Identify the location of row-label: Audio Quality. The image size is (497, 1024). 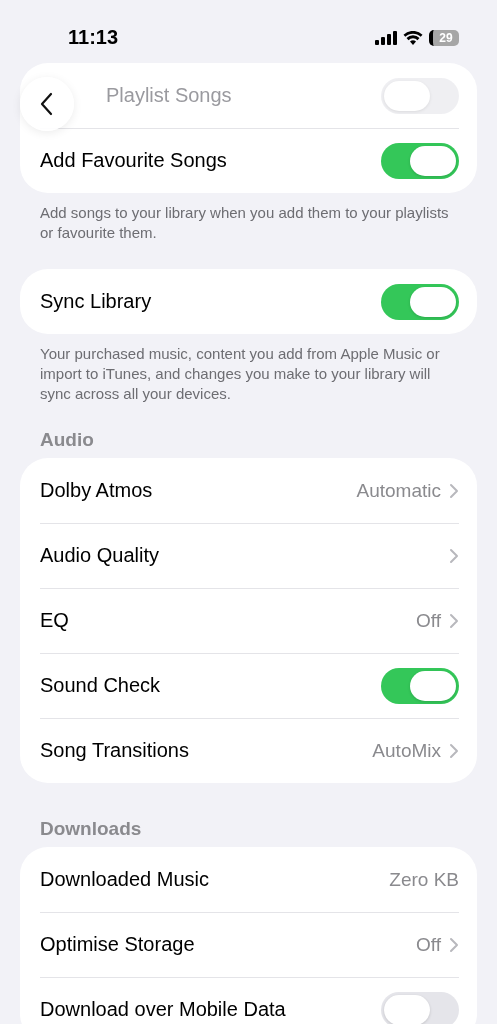
(244, 555).